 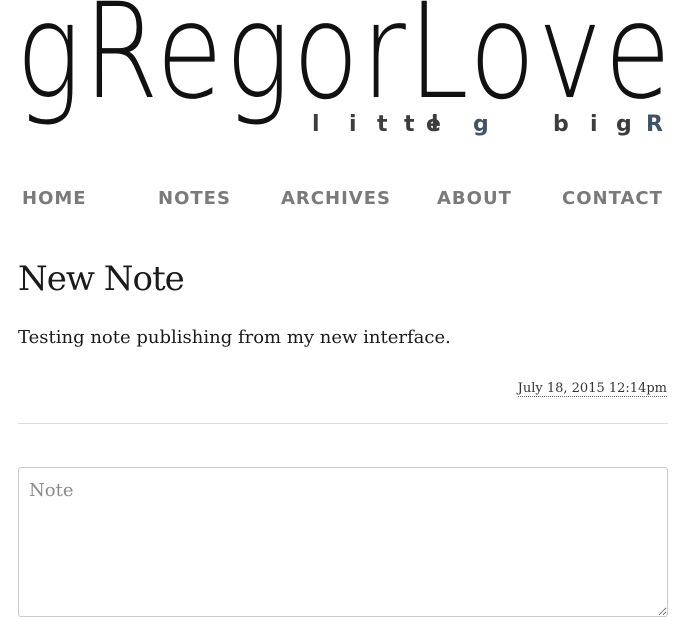 What do you see at coordinates (474, 198) in the screenshot?
I see `nav-item-about: ABOUT` at bounding box center [474, 198].